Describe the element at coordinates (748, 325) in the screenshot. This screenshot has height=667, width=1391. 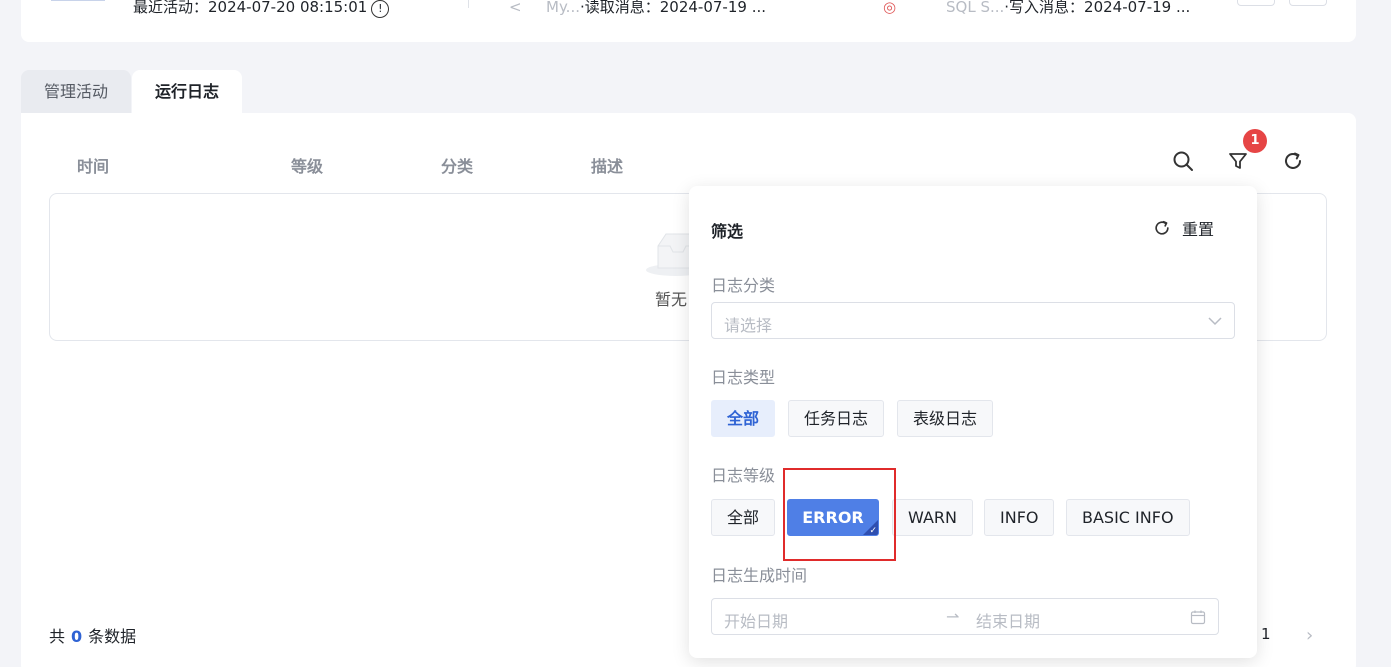
I see `category-placeholder: 请选择` at that location.